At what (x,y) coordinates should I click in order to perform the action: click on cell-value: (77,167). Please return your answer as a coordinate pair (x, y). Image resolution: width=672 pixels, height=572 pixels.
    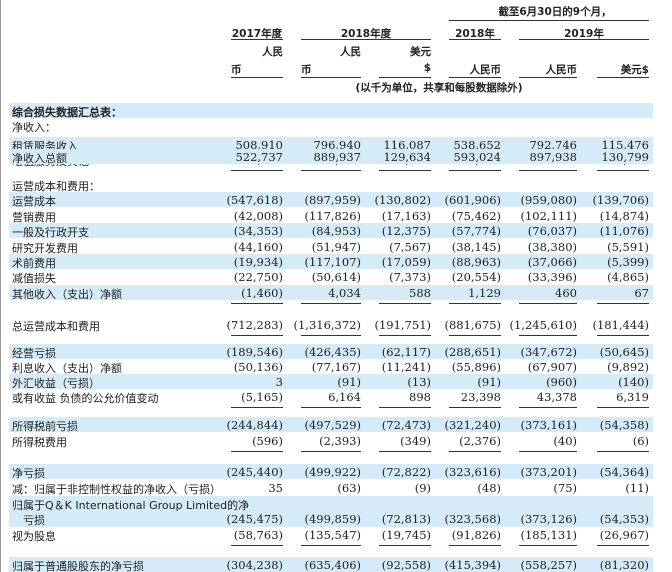
    Looking at the image, I should click on (336, 367).